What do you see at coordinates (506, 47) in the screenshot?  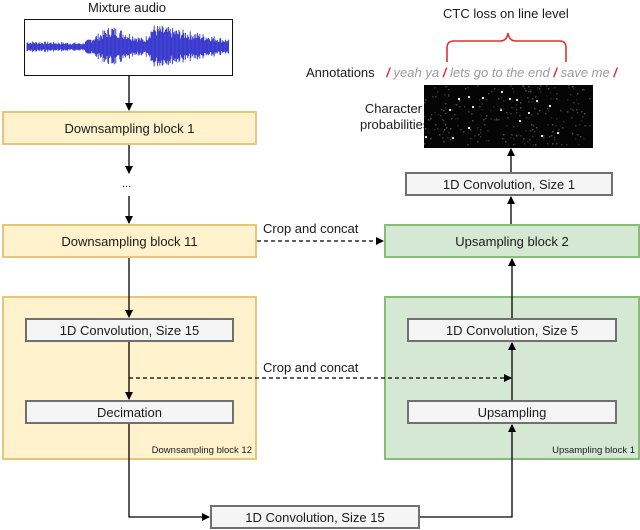 I see `ctc-brace` at bounding box center [506, 47].